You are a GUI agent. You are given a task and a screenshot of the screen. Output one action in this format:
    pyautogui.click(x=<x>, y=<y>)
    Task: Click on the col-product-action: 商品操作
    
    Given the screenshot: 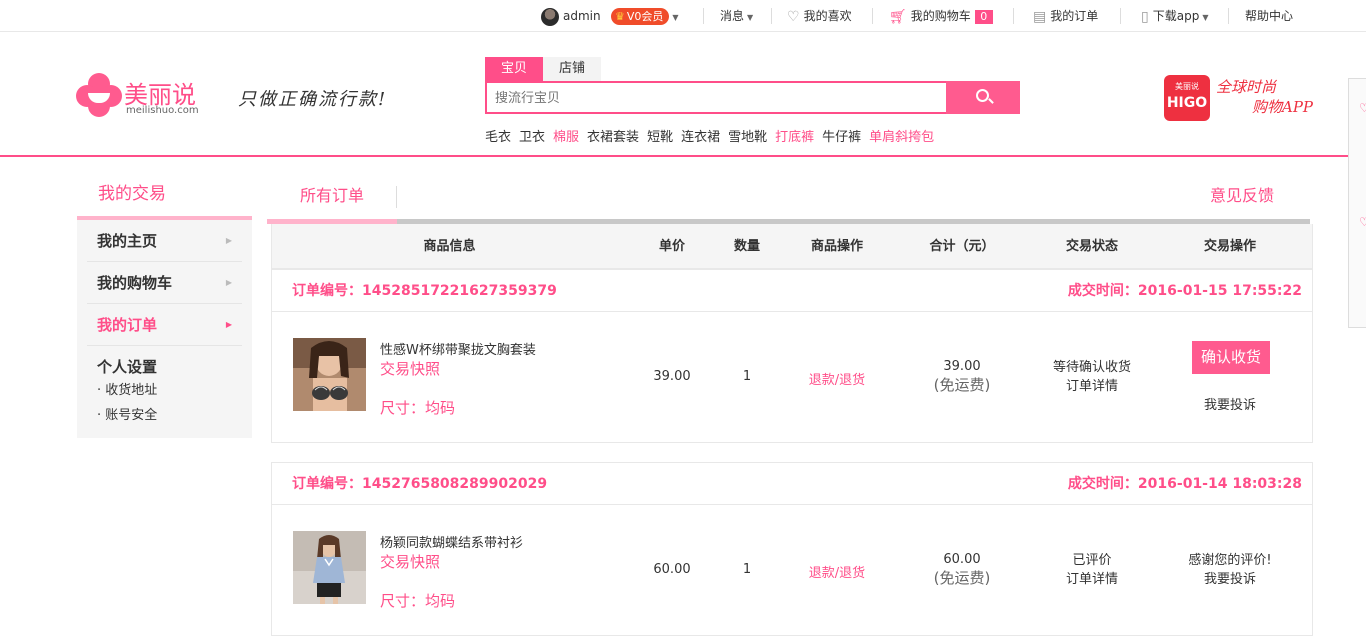 What is the action you would take?
    pyautogui.click(x=836, y=246)
    